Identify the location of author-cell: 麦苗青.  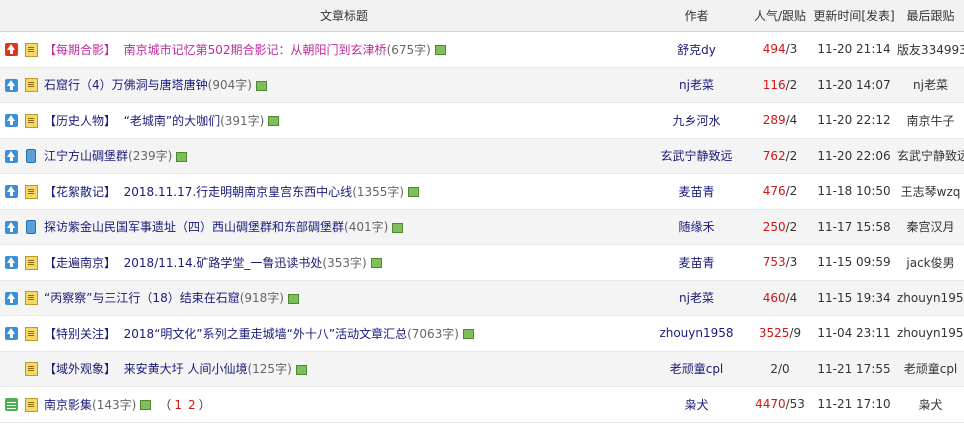
(696, 191).